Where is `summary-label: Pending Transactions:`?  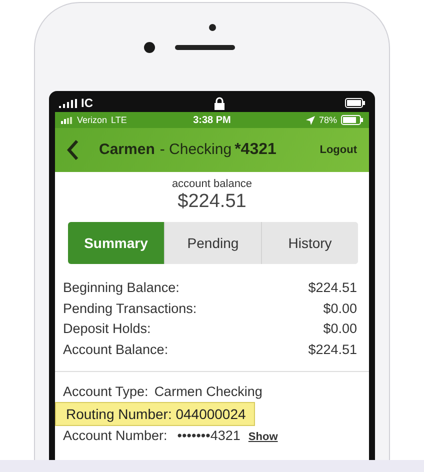 summary-label: Pending Transactions: is located at coordinates (130, 309).